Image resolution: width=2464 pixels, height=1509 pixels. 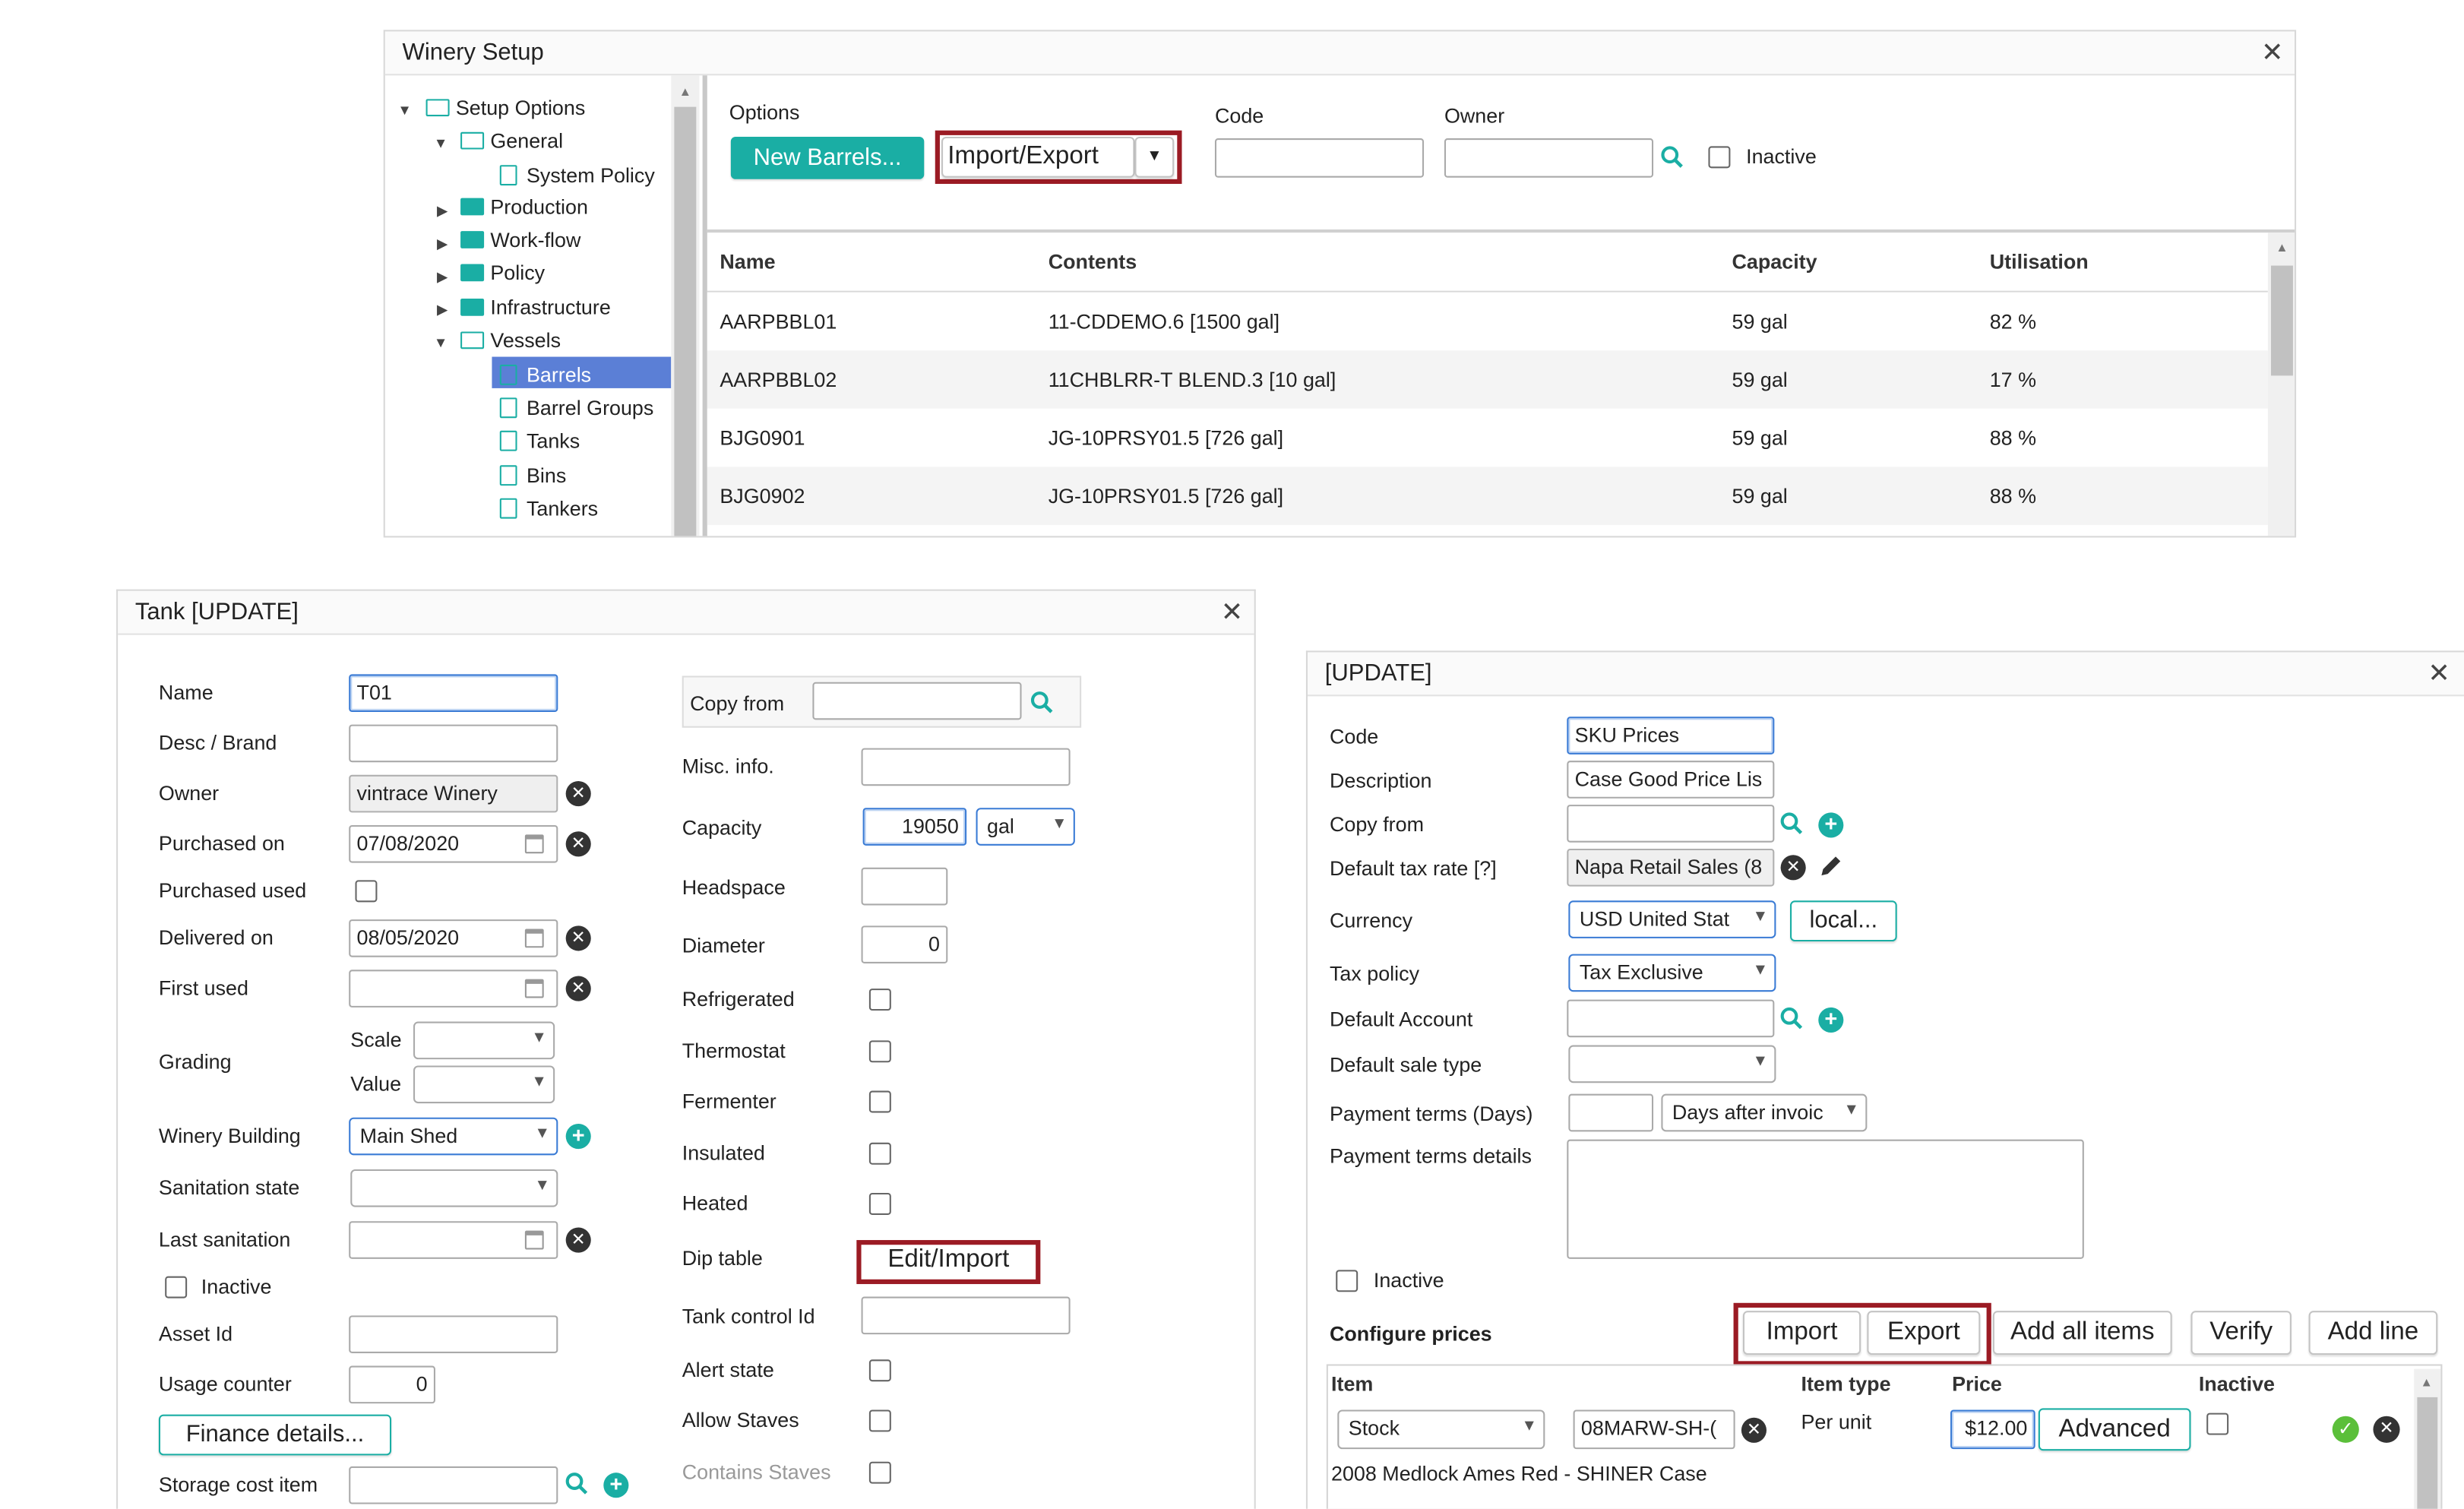 What do you see at coordinates (484, 1040) in the screenshot?
I see `scale-select: ▼` at bounding box center [484, 1040].